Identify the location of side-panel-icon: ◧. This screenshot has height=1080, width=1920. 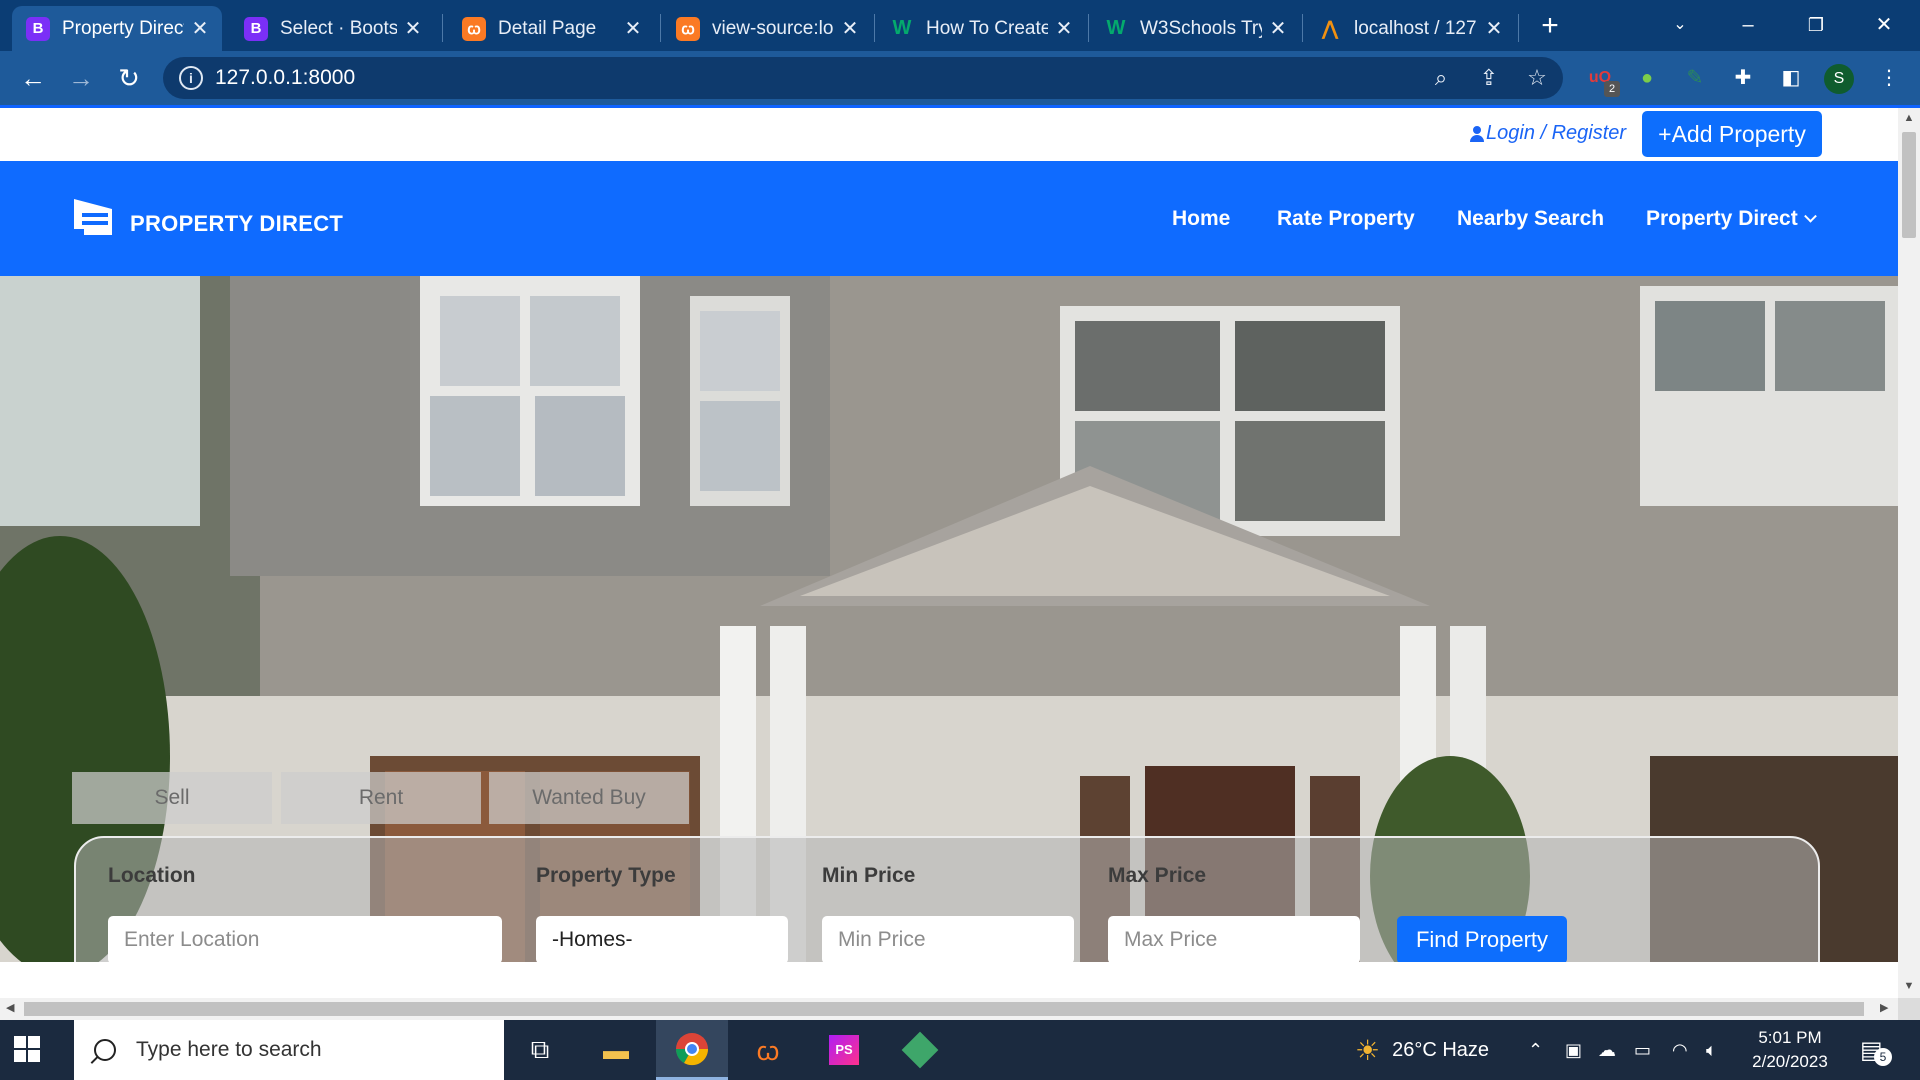
(1791, 78).